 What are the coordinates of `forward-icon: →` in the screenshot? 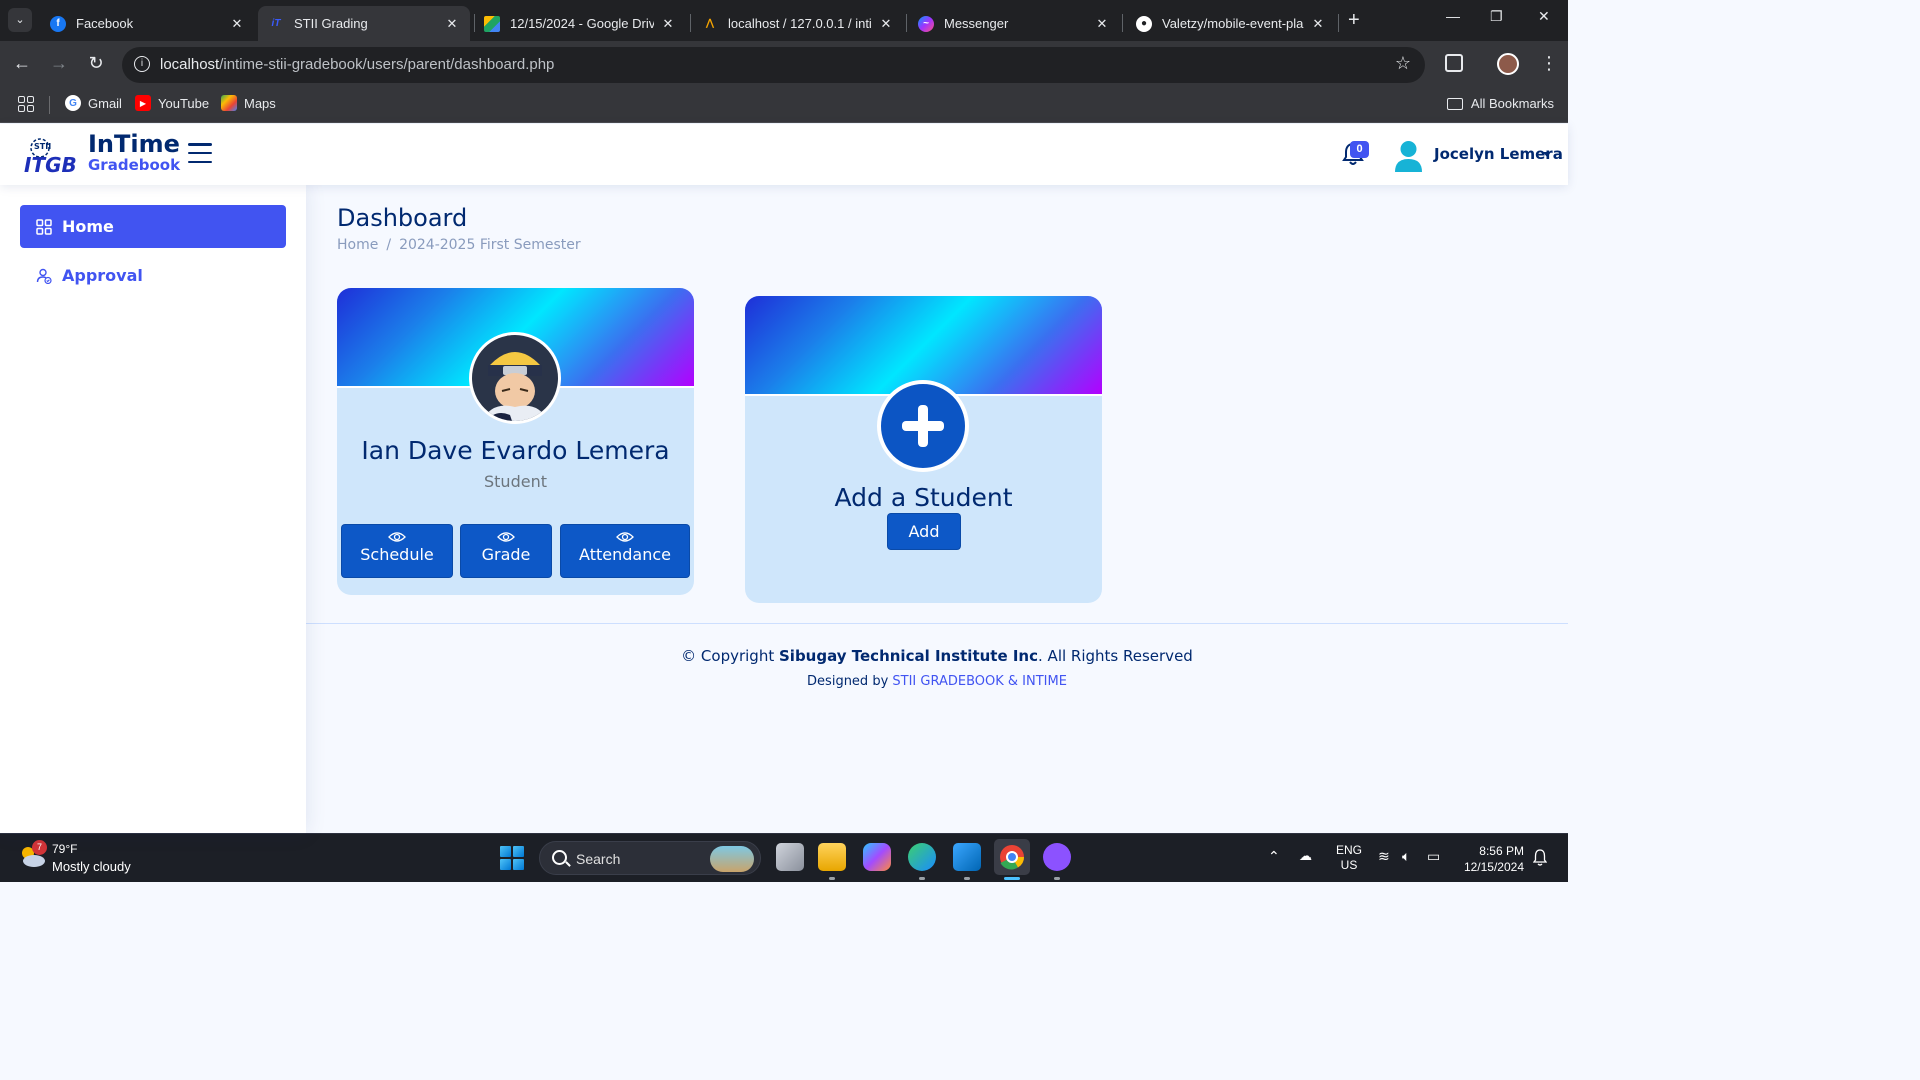 It's located at (59, 63).